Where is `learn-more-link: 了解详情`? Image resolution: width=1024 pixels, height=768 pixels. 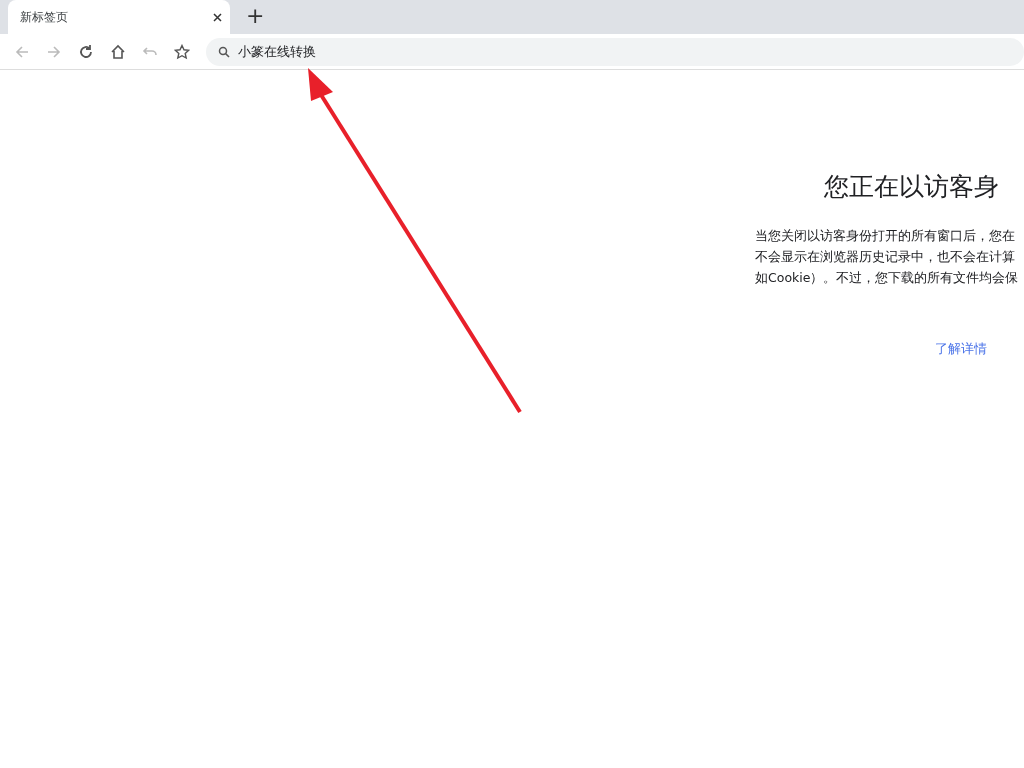 learn-more-link: 了解详情 is located at coordinates (961, 349).